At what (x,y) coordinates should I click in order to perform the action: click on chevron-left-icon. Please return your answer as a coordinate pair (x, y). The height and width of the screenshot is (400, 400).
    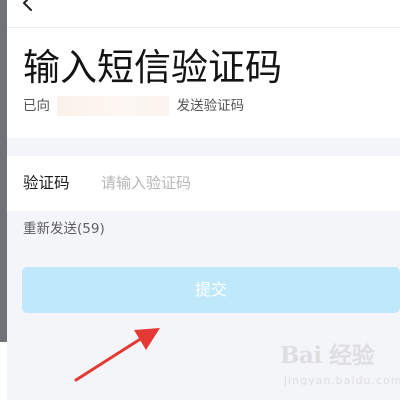
    Looking at the image, I should click on (27, 8).